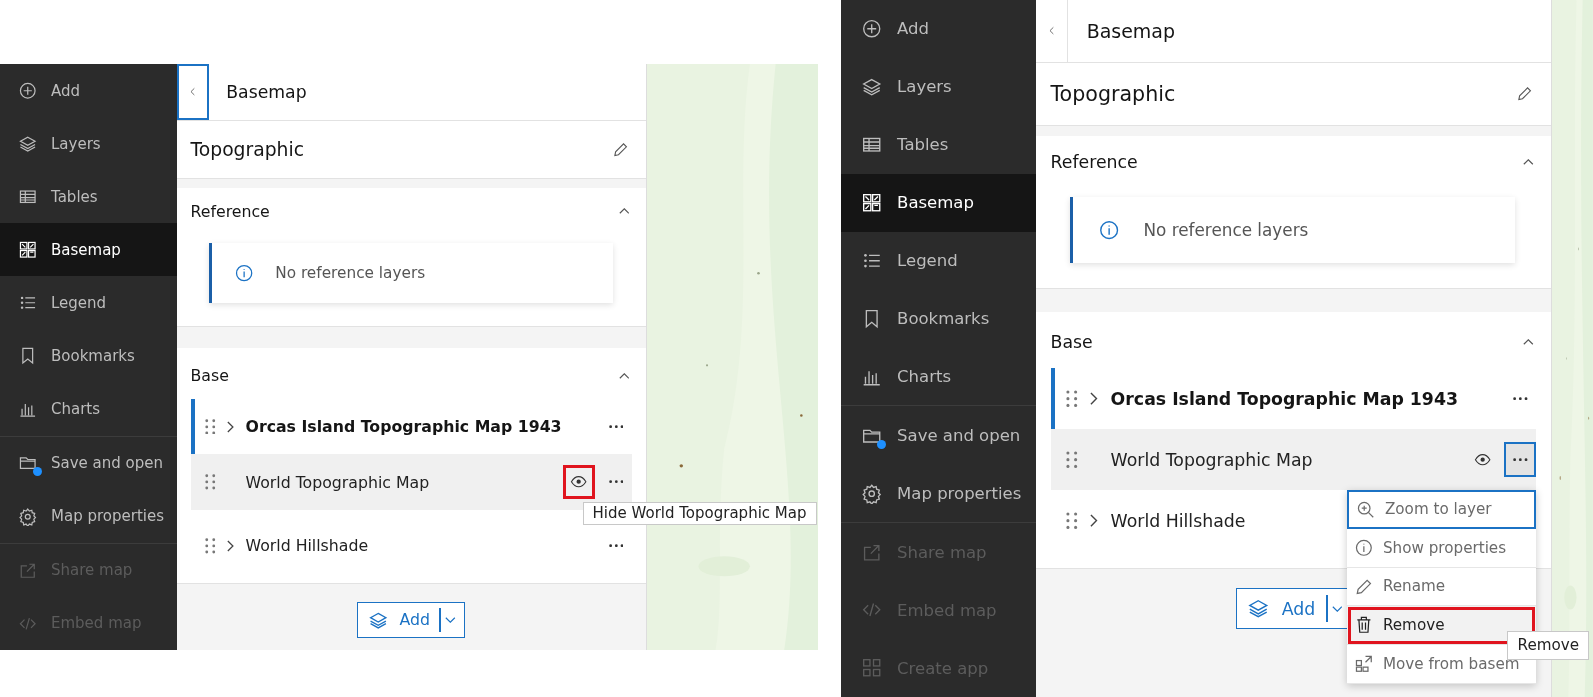  I want to click on menu-item: Zoom to layer, so click(1441, 509).